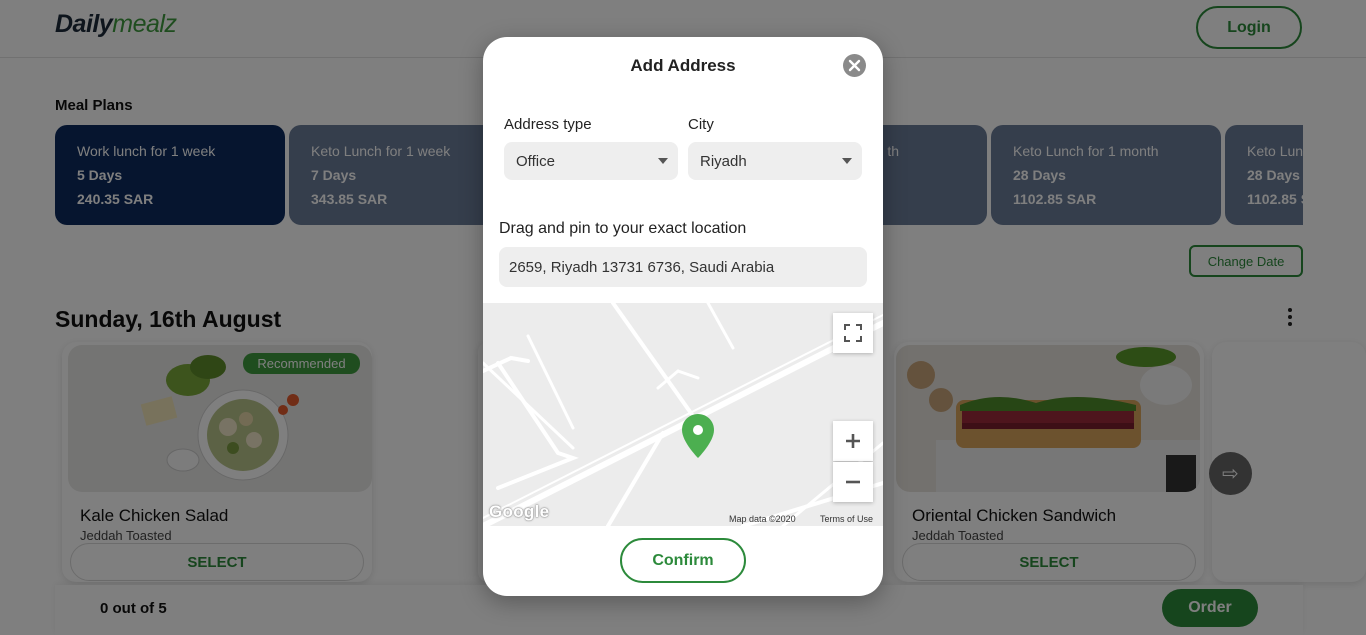 Image resolution: width=1366 pixels, height=635 pixels. I want to click on address-type-label: Address type, so click(548, 124).